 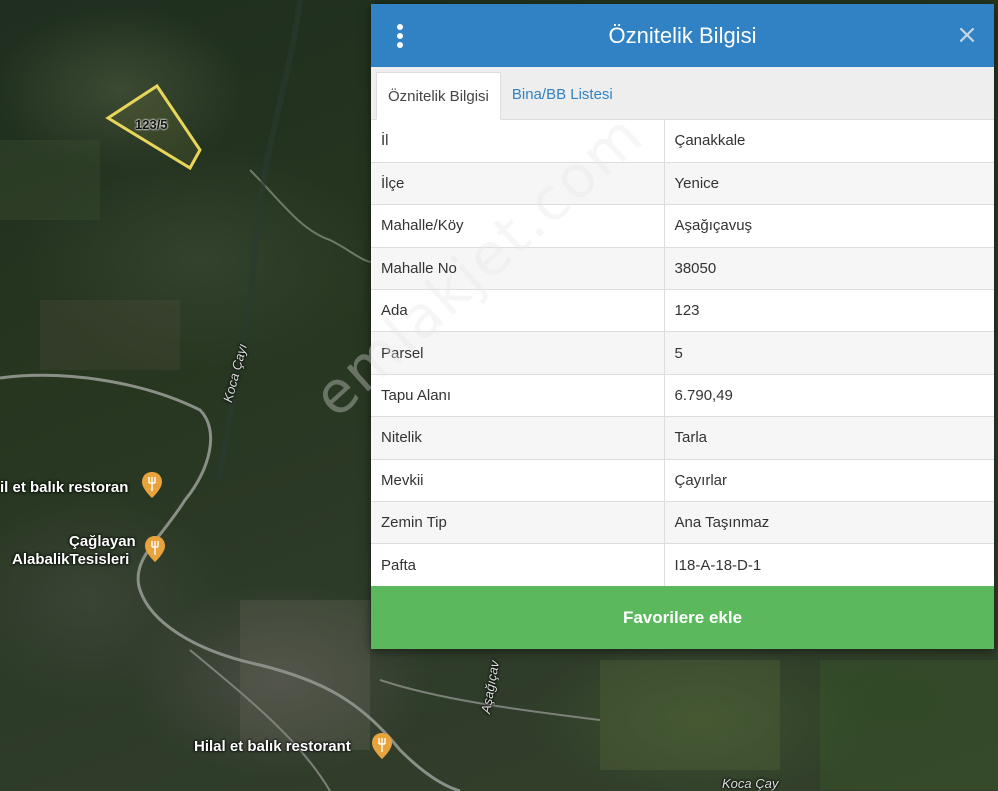 I want to click on map-label-caglayan: Çağlayan, so click(x=102, y=541).